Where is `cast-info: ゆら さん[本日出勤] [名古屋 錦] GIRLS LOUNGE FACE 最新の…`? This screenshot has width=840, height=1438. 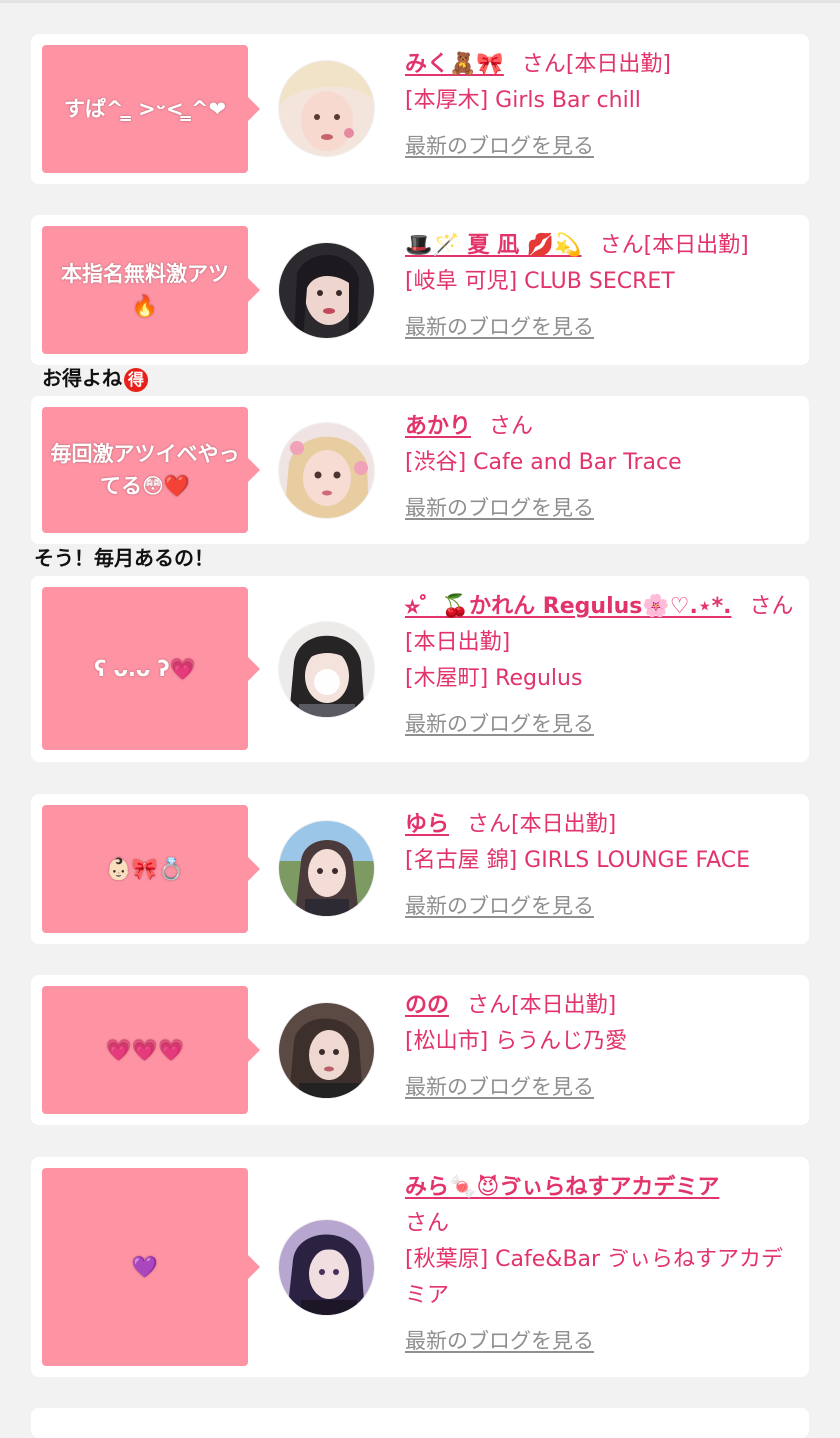 cast-info: ゆら さん[本日出勤] [名古屋 錦] GIRLS LOUNGE FACE 最新の… is located at coordinates (600, 864).